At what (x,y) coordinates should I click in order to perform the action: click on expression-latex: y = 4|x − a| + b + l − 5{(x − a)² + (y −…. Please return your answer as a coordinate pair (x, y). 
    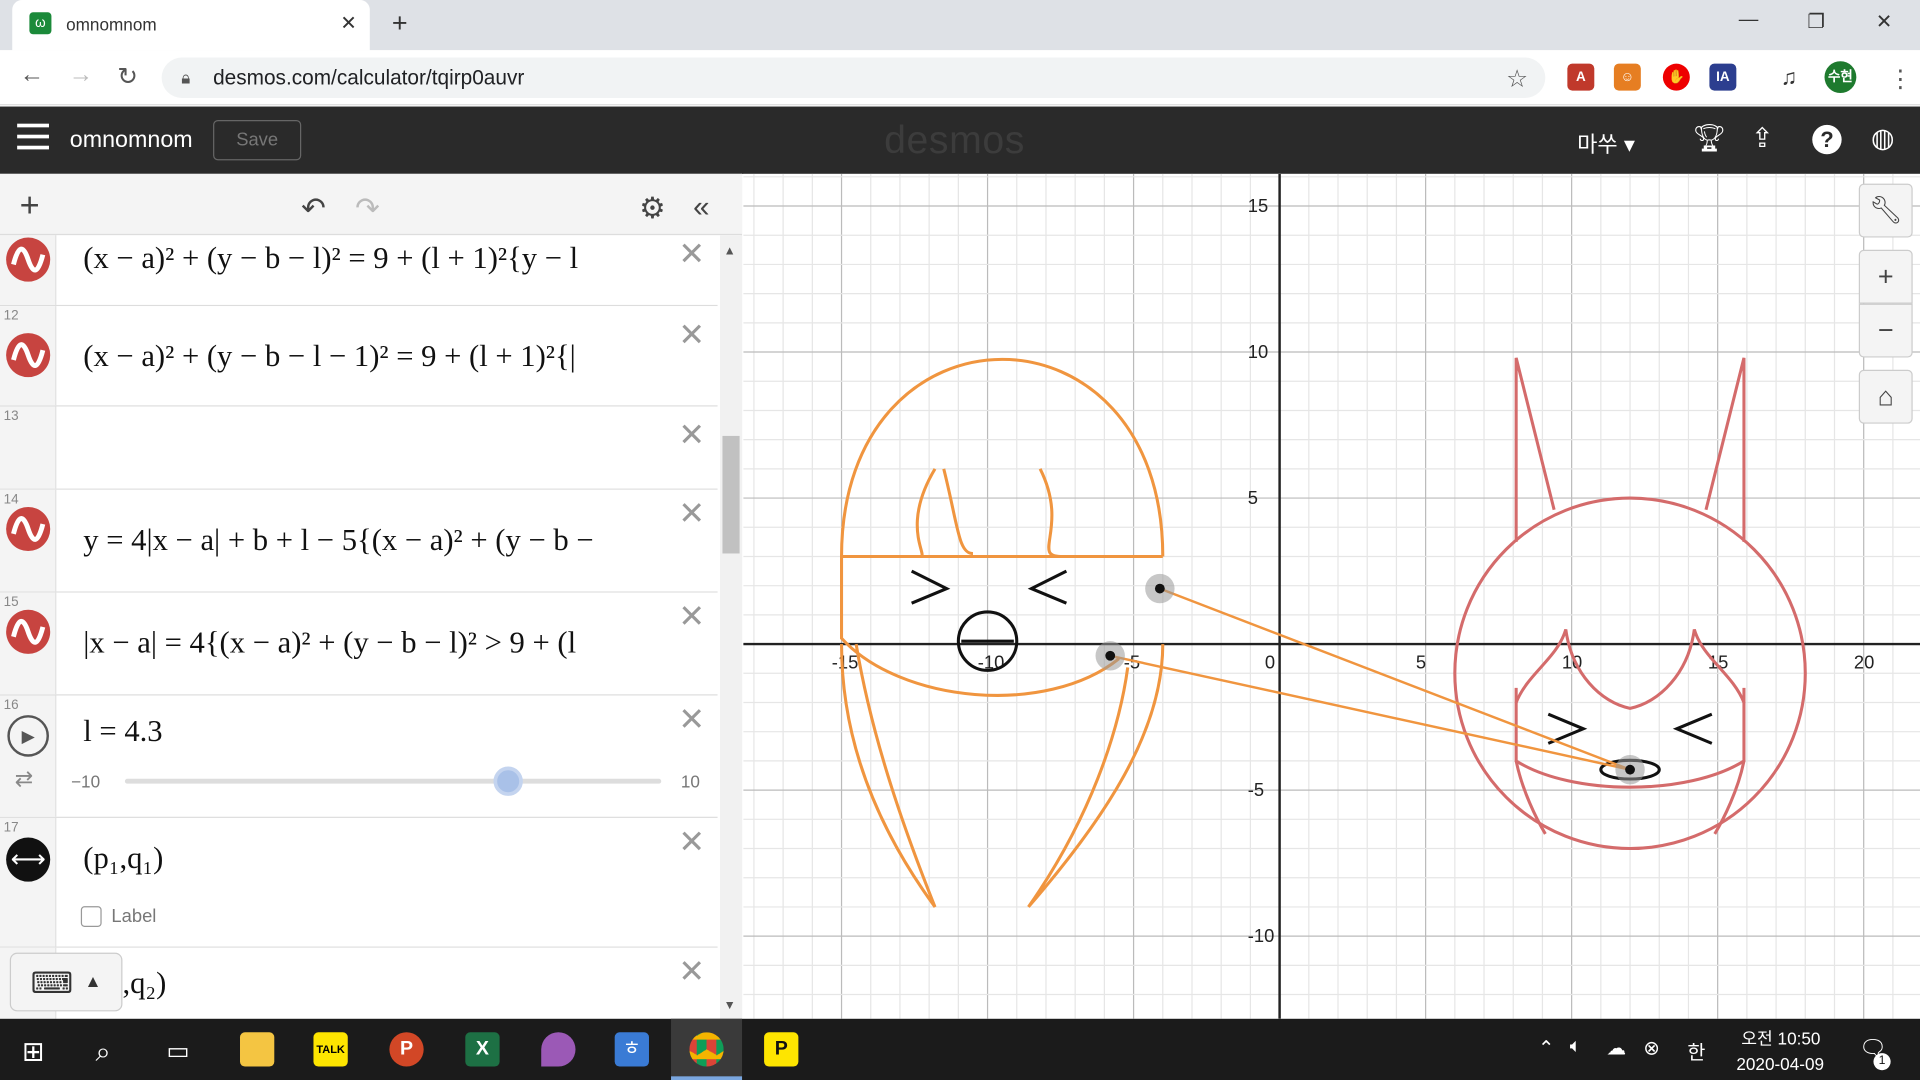
    Looking at the image, I should click on (372, 541).